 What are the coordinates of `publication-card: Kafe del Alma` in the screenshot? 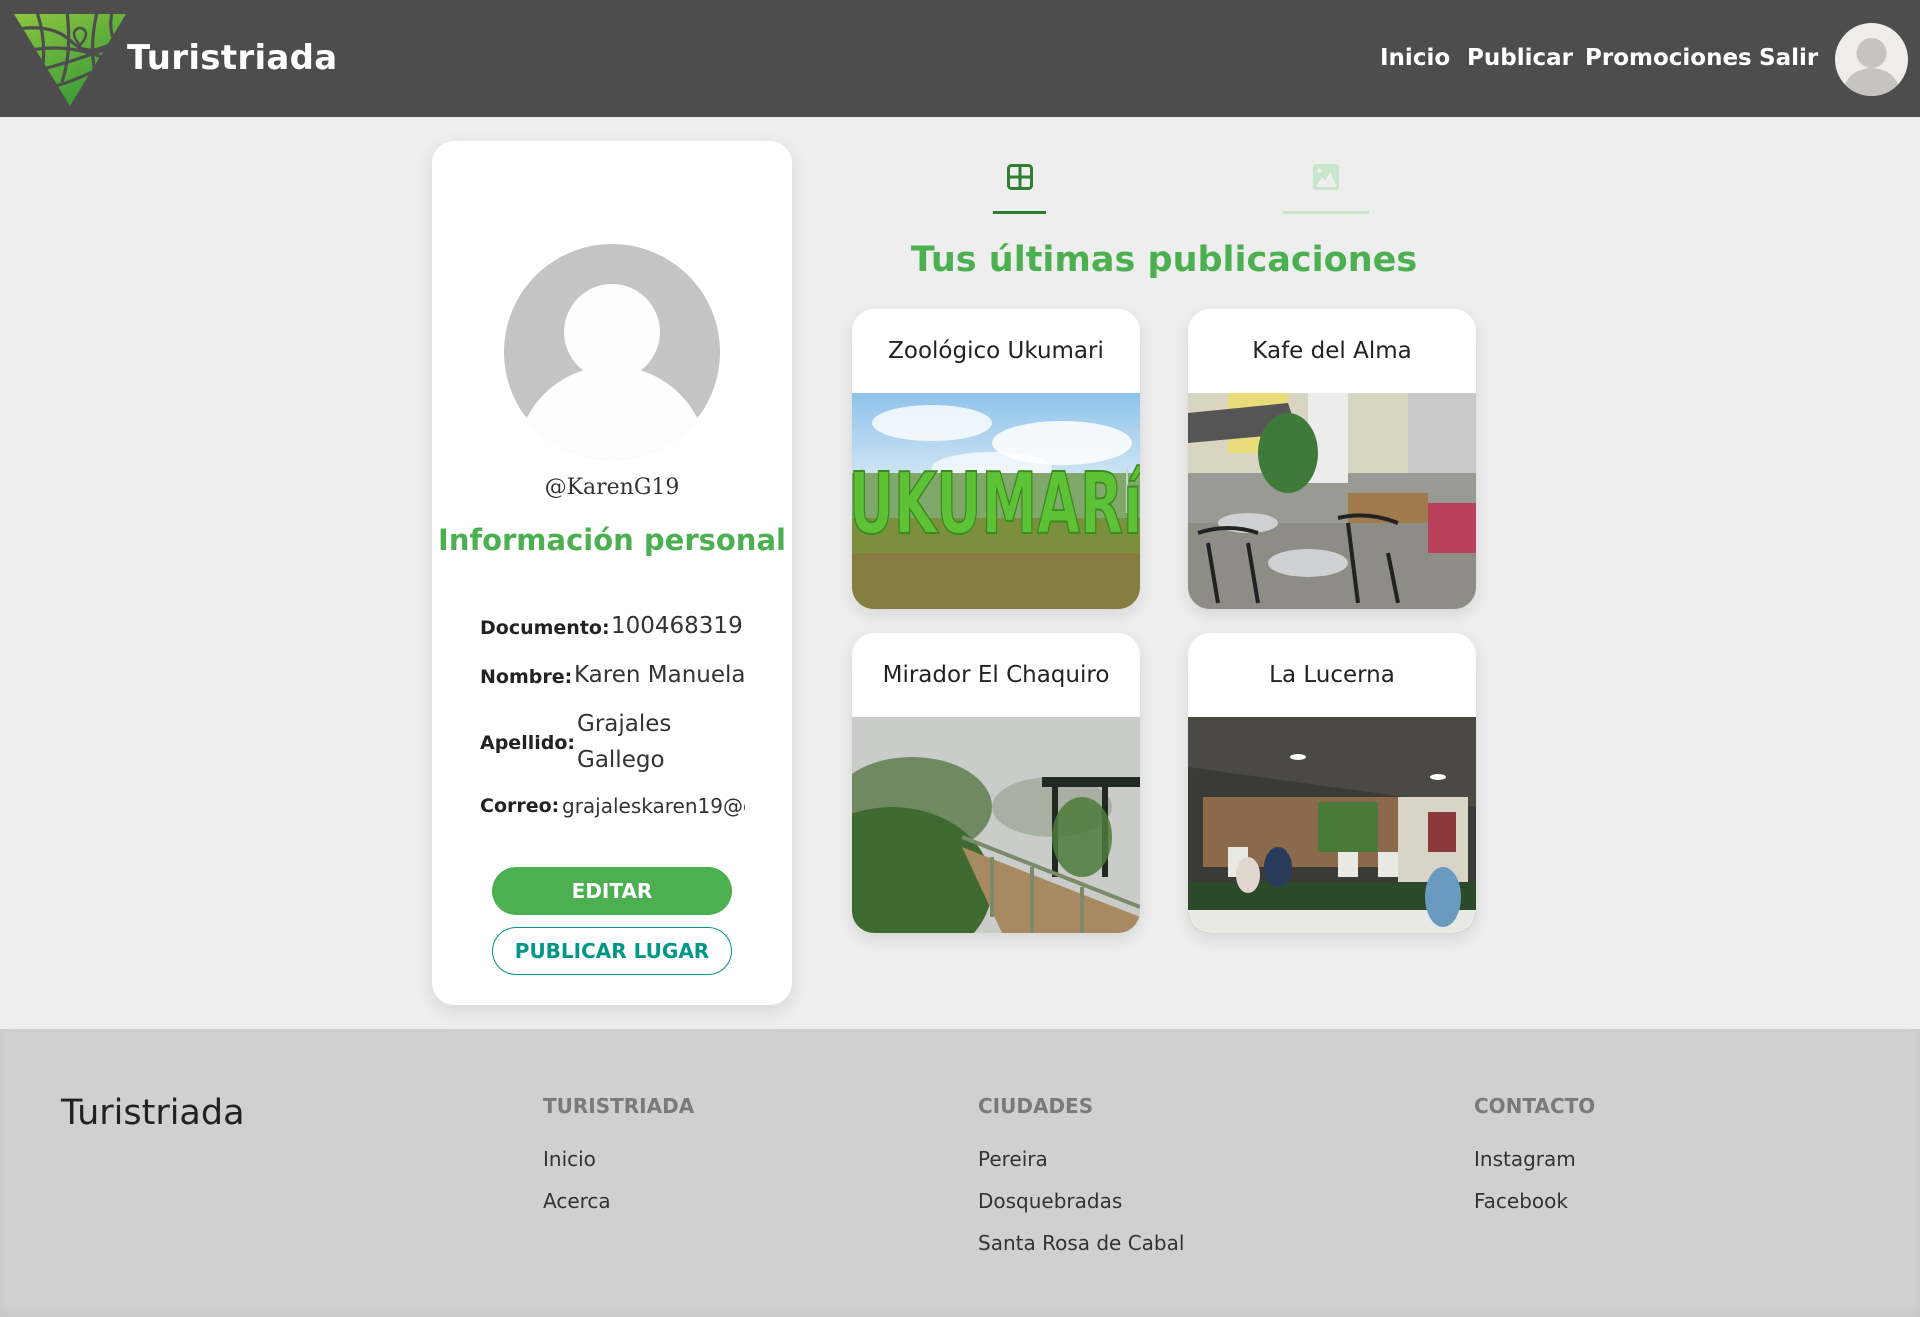 It's located at (1332, 459).